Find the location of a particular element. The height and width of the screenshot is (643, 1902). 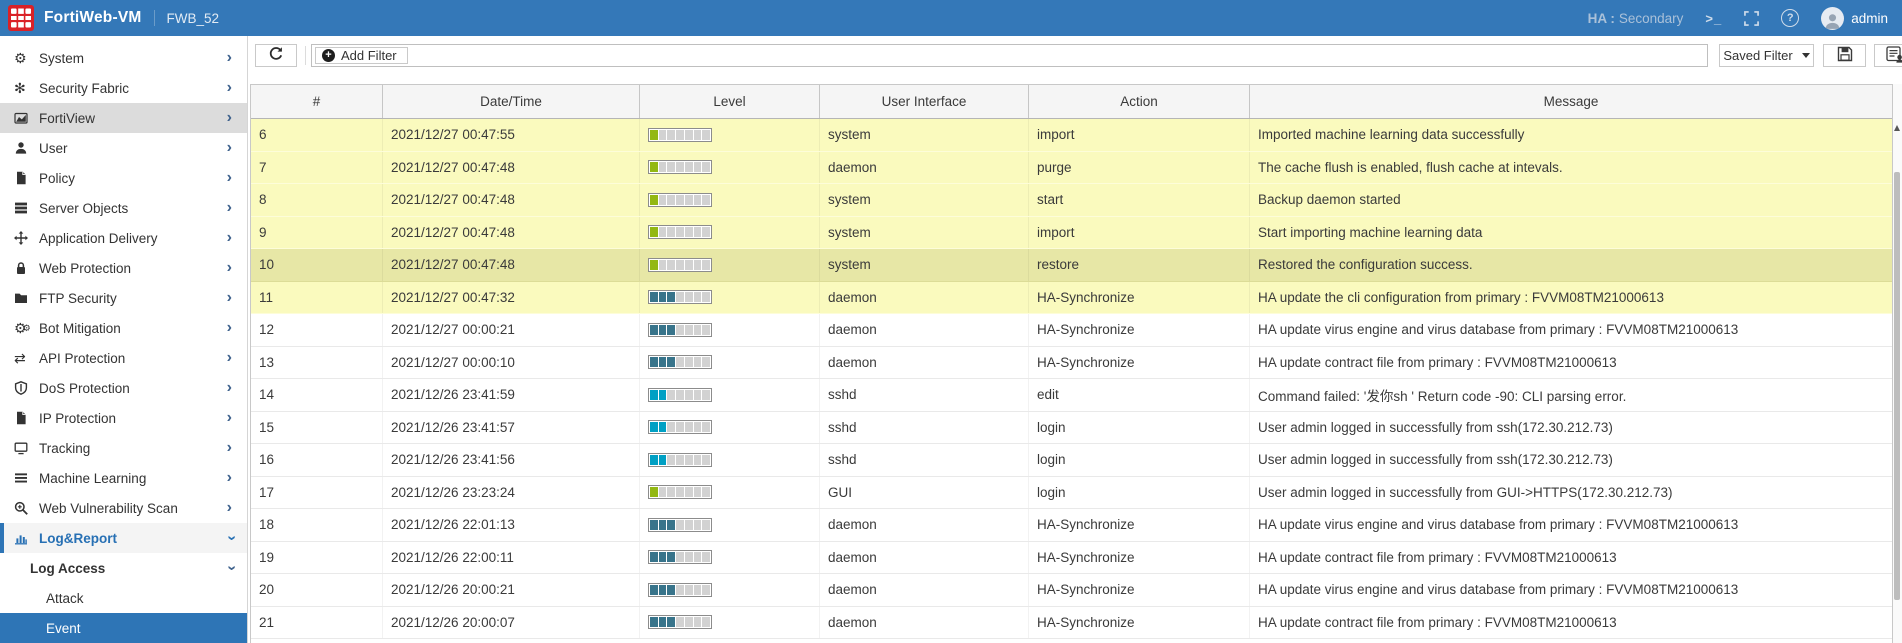

vertical-scrollbar is located at coordinates (1897, 363).